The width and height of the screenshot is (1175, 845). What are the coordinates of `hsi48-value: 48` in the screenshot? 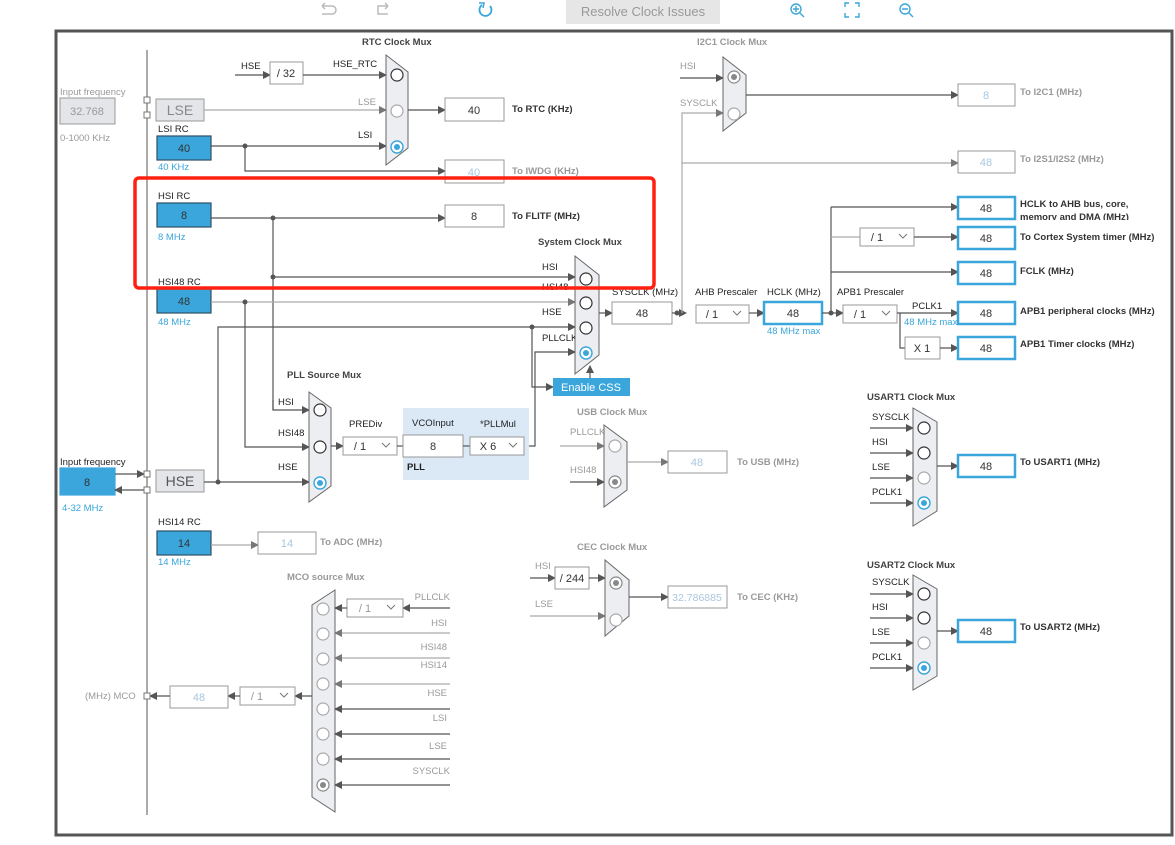 It's located at (184, 302).